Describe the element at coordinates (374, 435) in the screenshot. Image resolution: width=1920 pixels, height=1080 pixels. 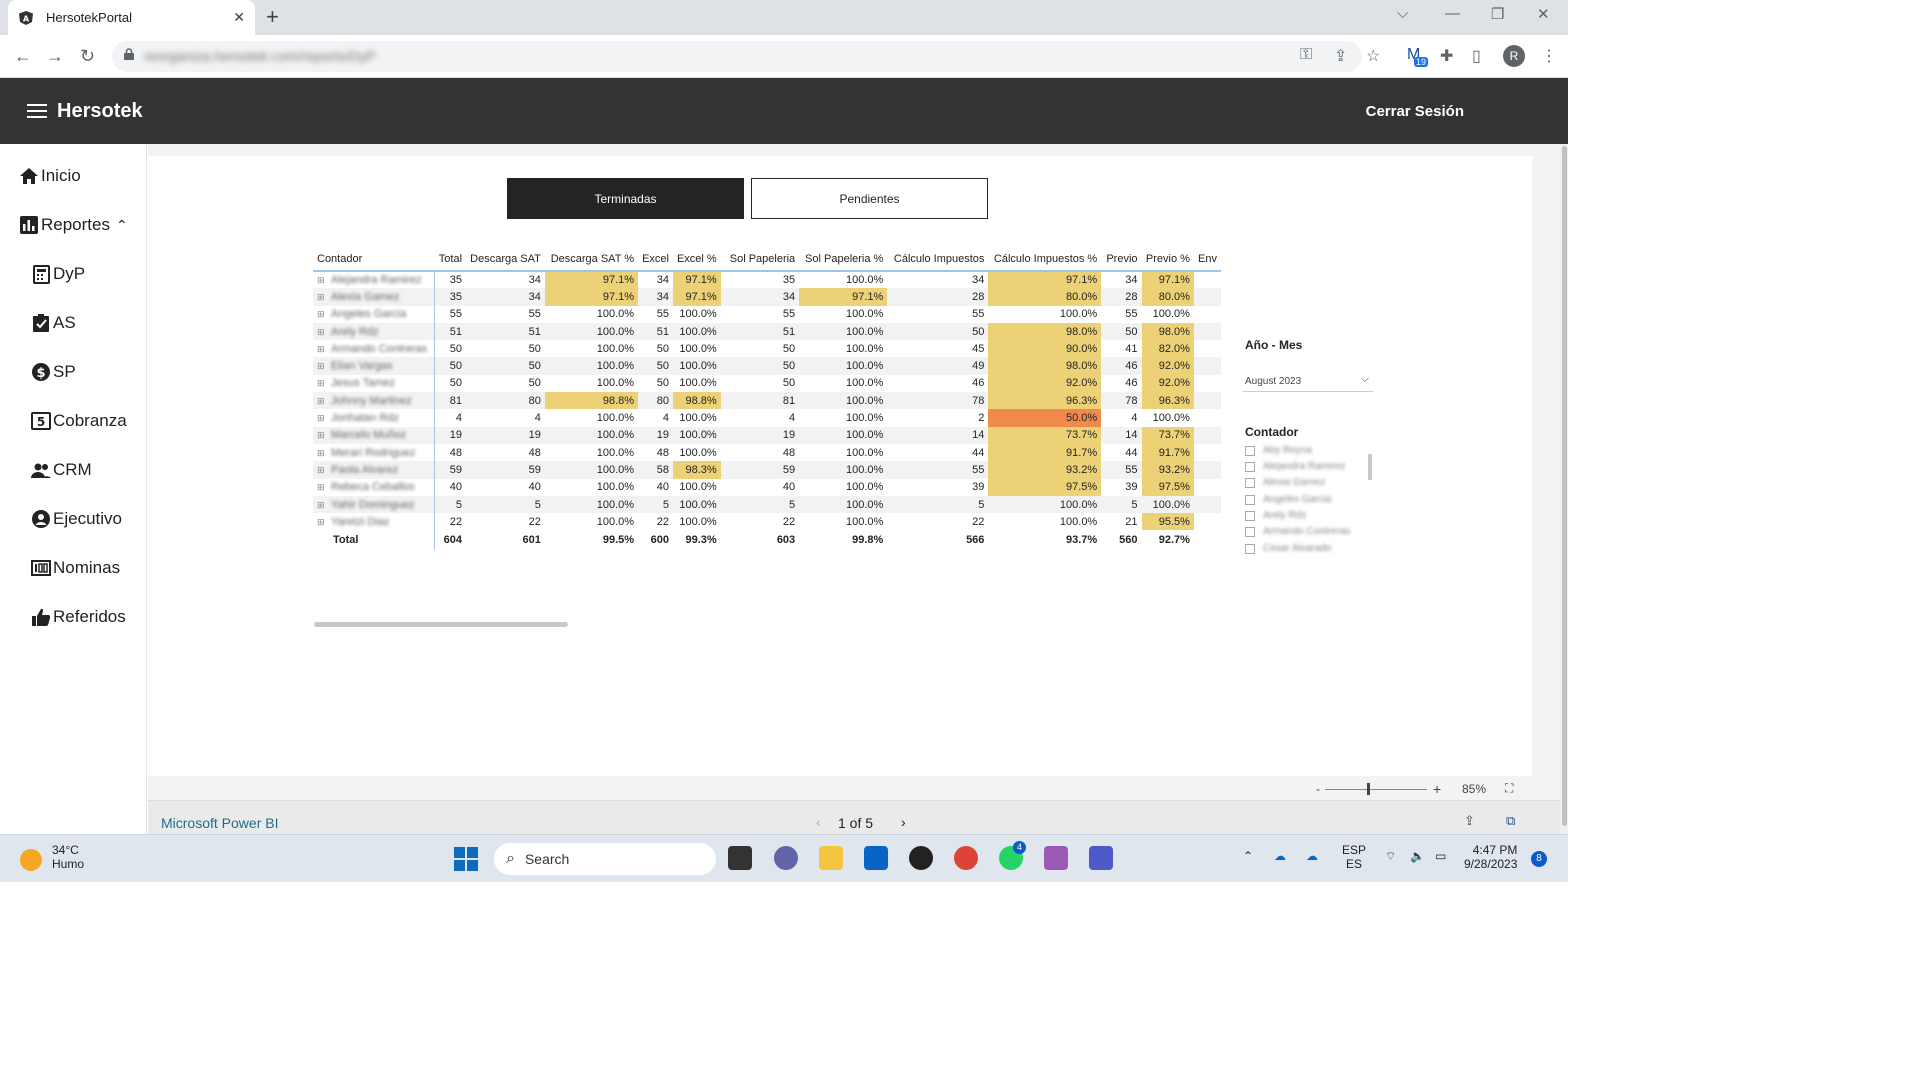
I see `row-label: ⊞ Marcelo Muñoz` at that location.